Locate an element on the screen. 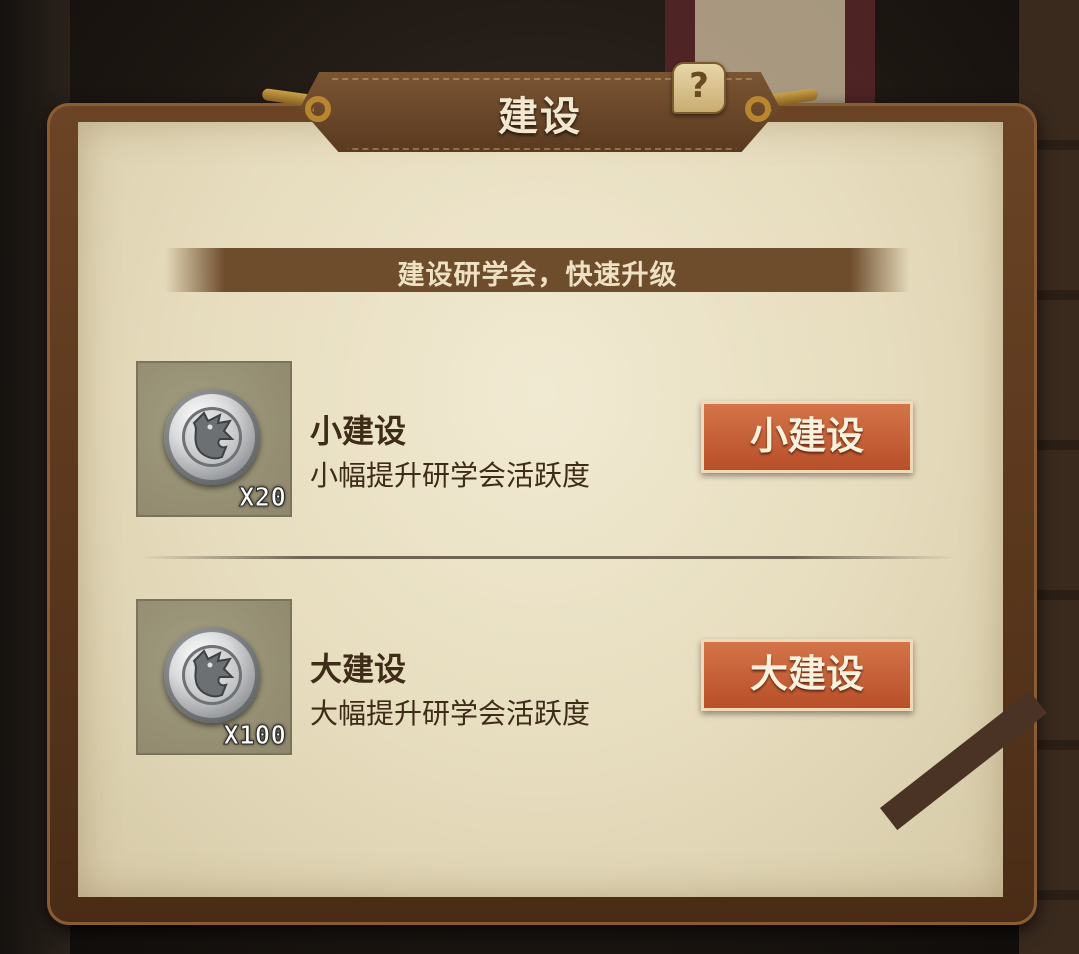 Image resolution: width=1079 pixels, height=954 pixels. small-build-item-slot: X20 is located at coordinates (214, 439).